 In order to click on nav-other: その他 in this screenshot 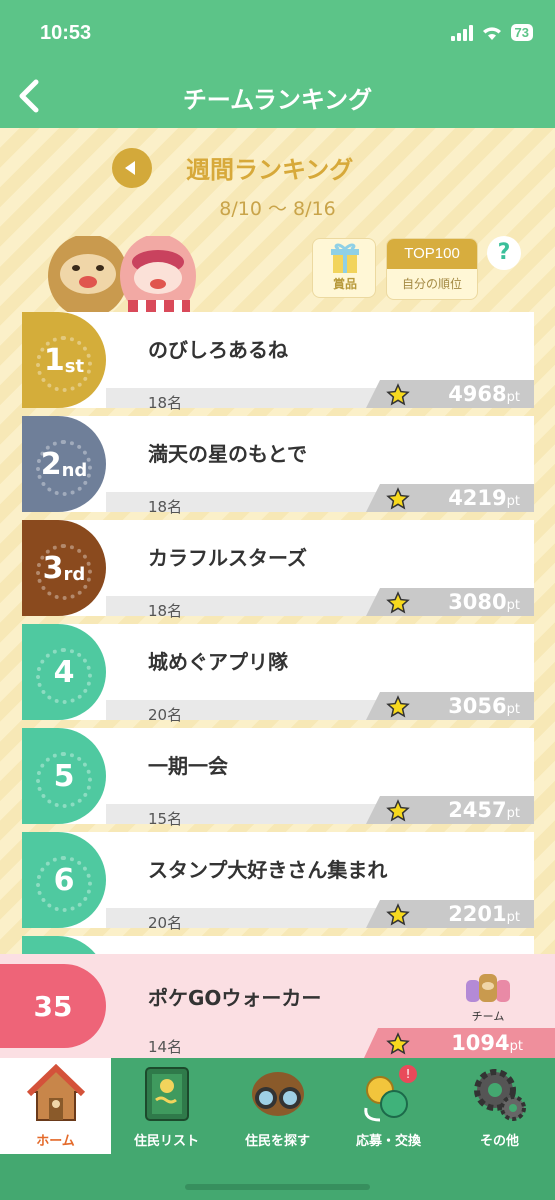, I will do `click(499, 1106)`.